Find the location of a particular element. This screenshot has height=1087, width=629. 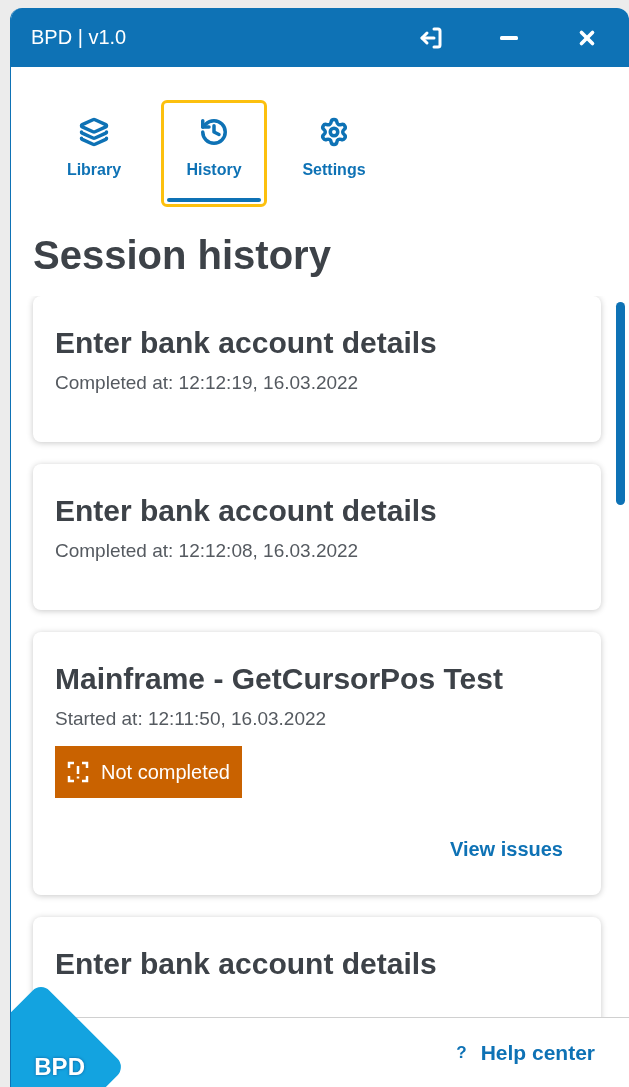

minimize-icon is located at coordinates (509, 37).